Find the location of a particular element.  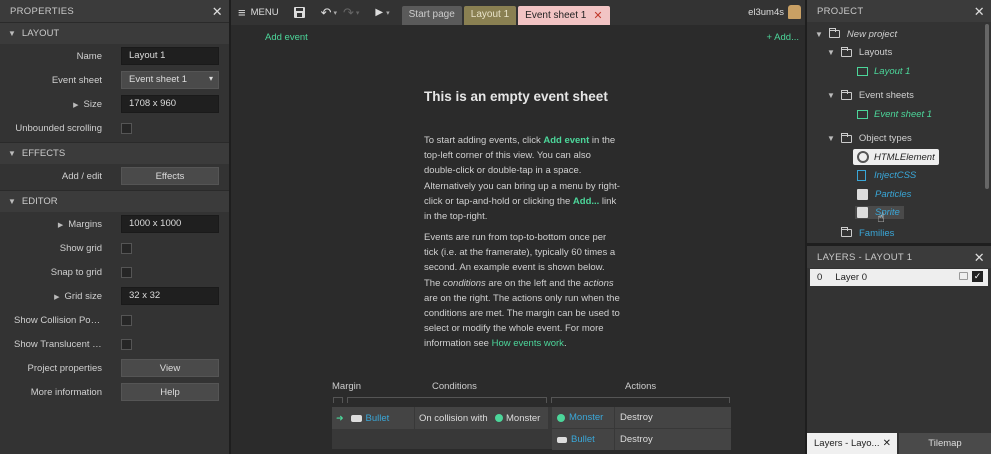

tree-item-object: HTMLElement is located at coordinates (899, 157).